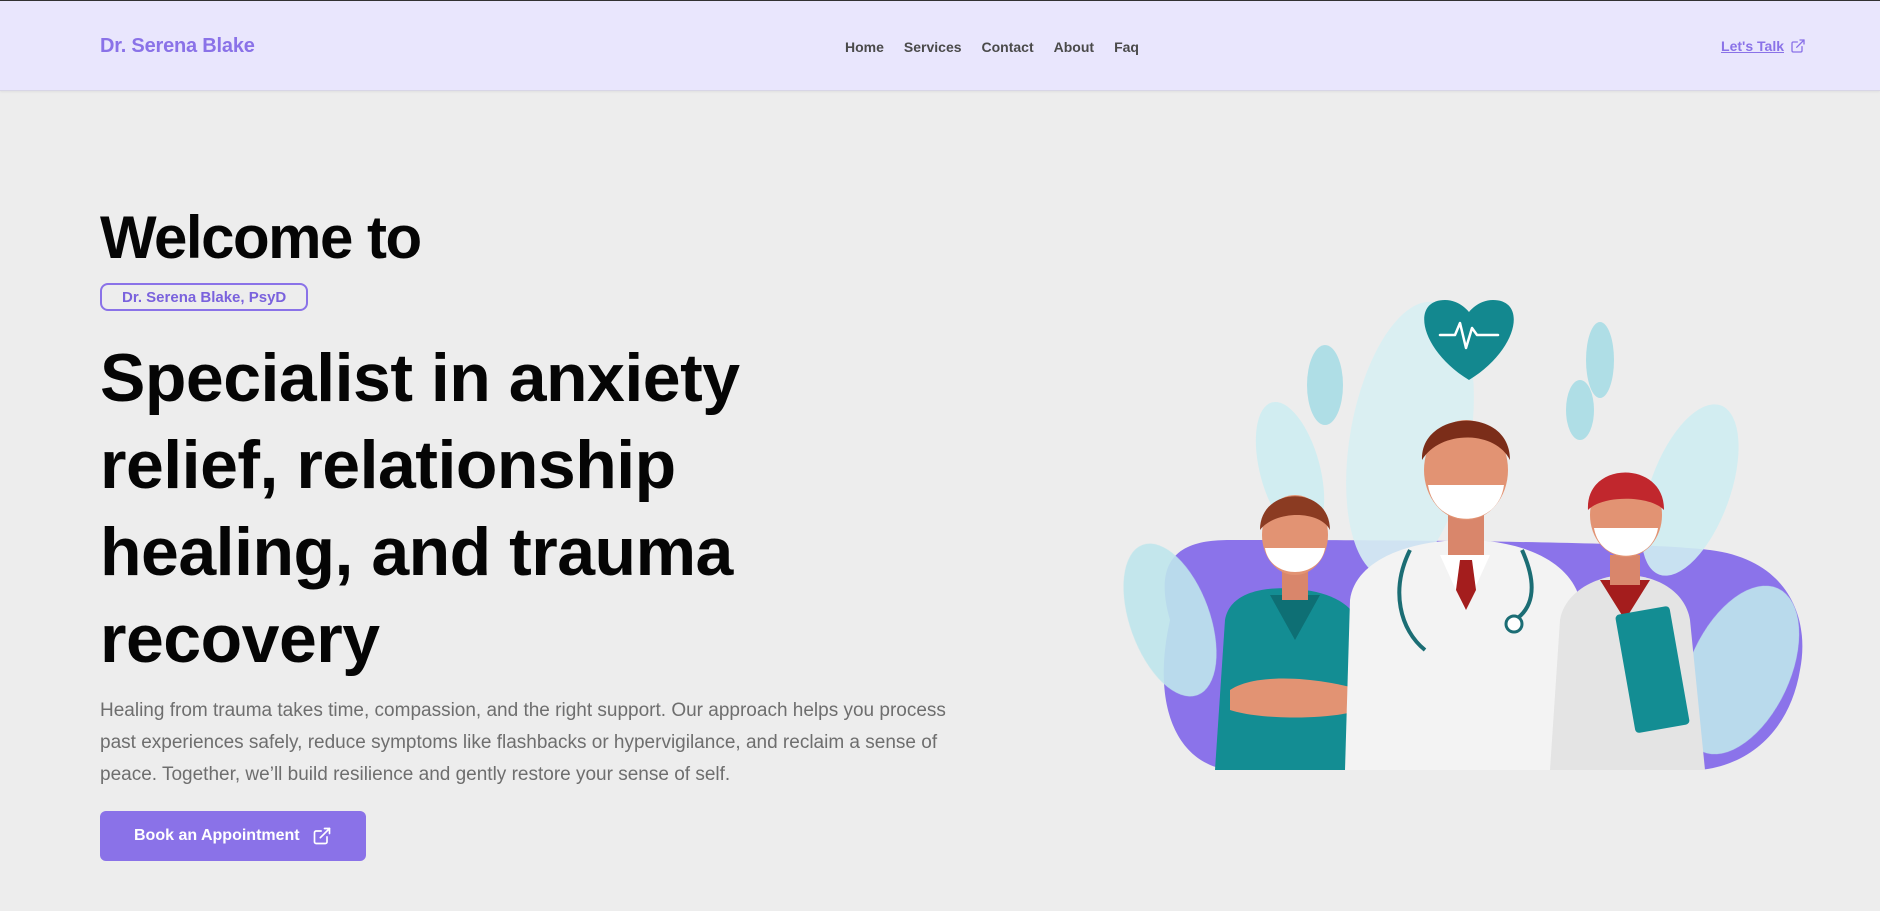  I want to click on nav-faq: Faq, so click(1126, 47).